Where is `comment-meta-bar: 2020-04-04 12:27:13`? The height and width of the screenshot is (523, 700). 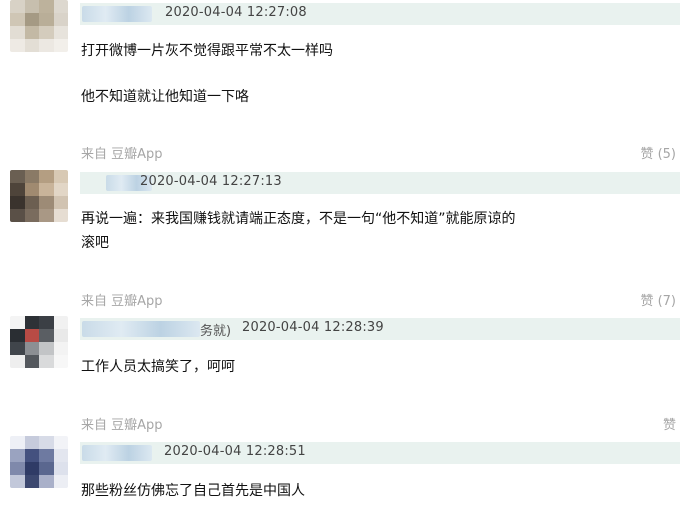
comment-meta-bar: 2020-04-04 12:27:13 is located at coordinates (380, 183).